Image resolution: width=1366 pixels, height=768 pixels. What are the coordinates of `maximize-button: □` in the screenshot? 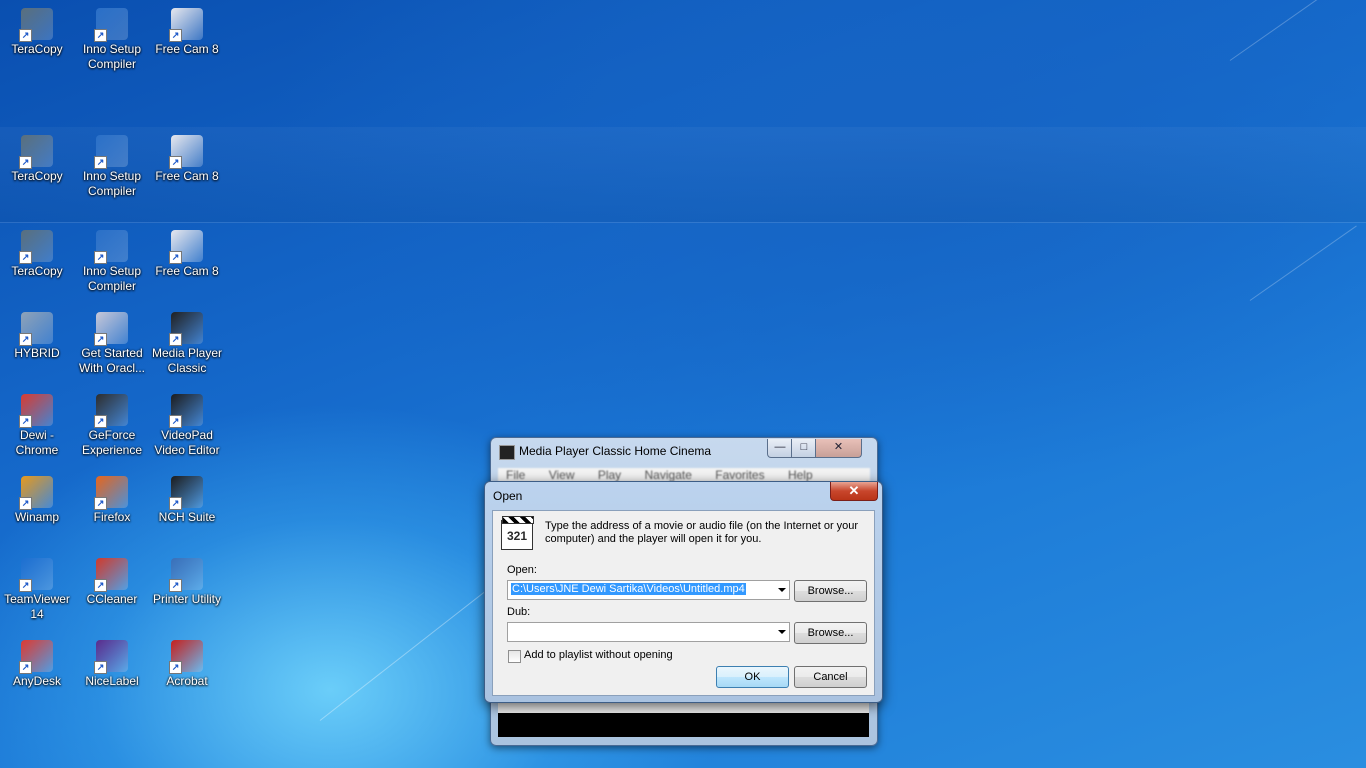 It's located at (804, 448).